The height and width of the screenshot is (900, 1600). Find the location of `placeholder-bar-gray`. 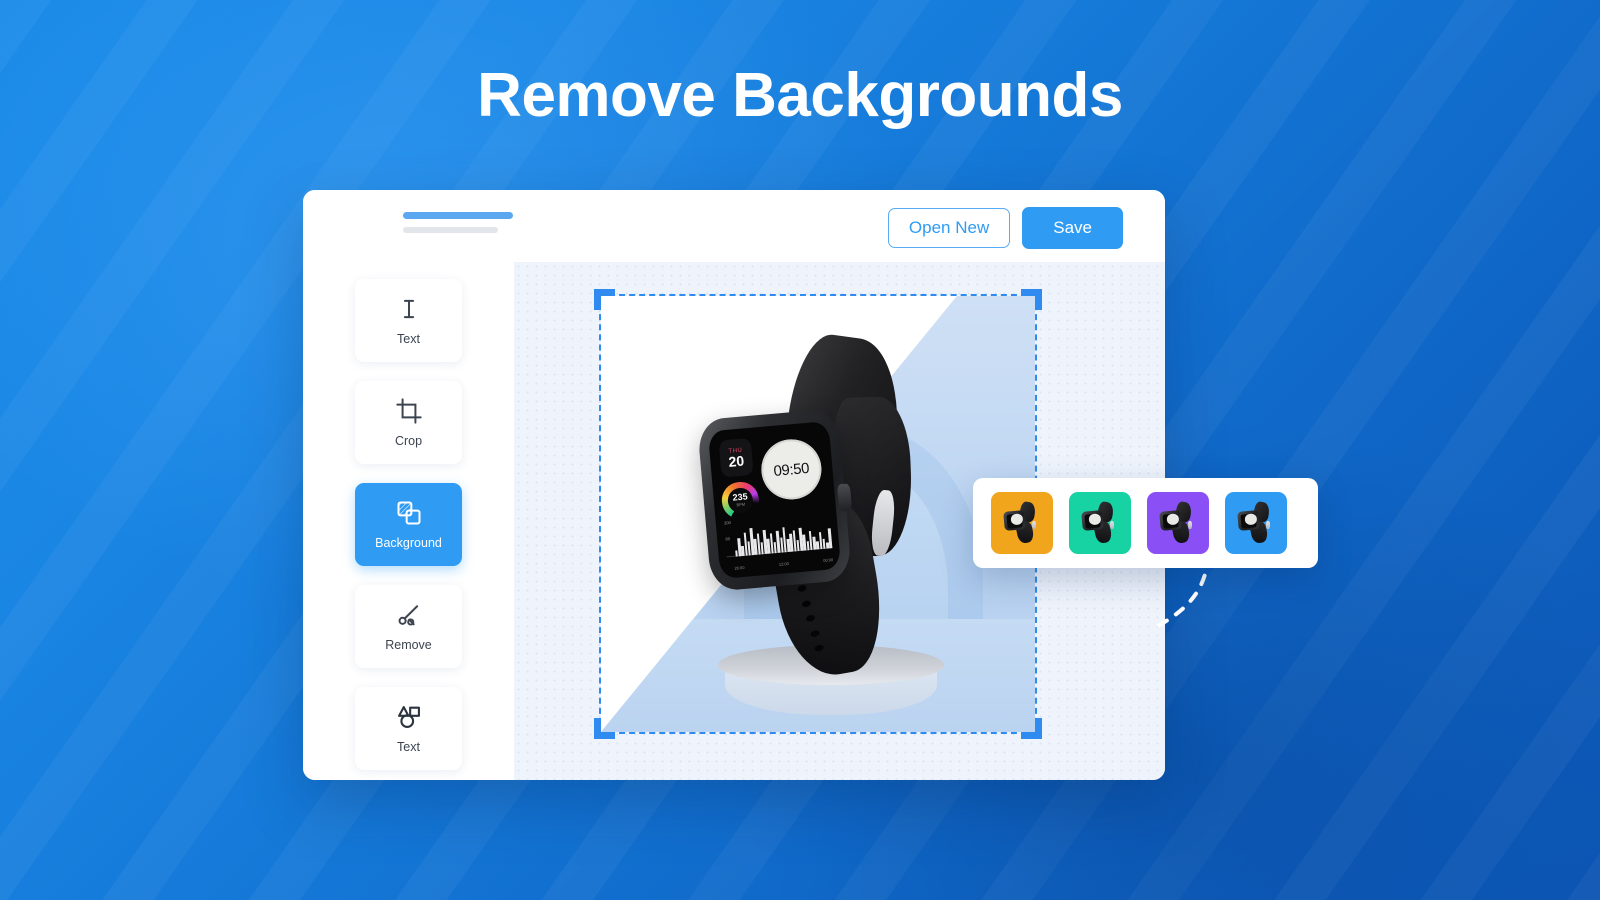

placeholder-bar-gray is located at coordinates (450, 230).